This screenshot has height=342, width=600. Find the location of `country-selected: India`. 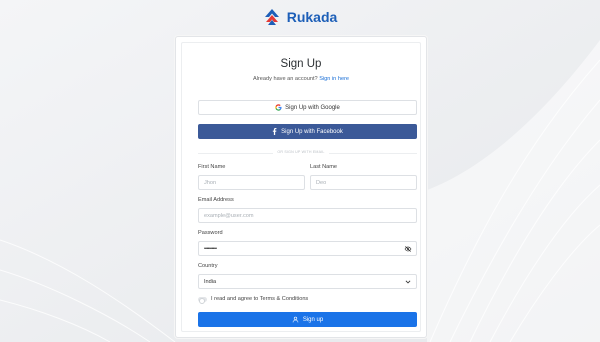

country-selected: India is located at coordinates (210, 281).